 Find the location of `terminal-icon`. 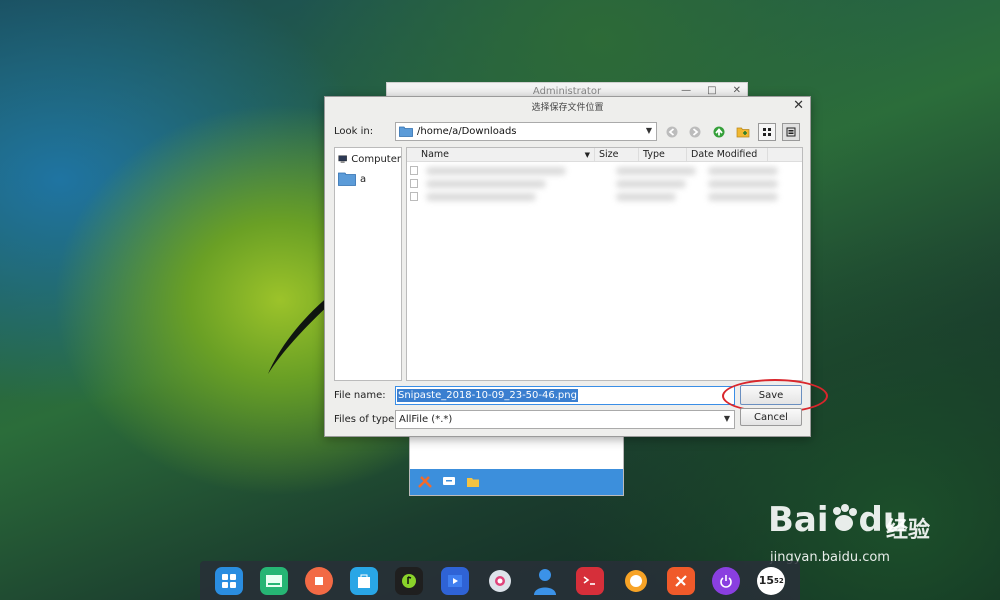

terminal-icon is located at coordinates (590, 580).